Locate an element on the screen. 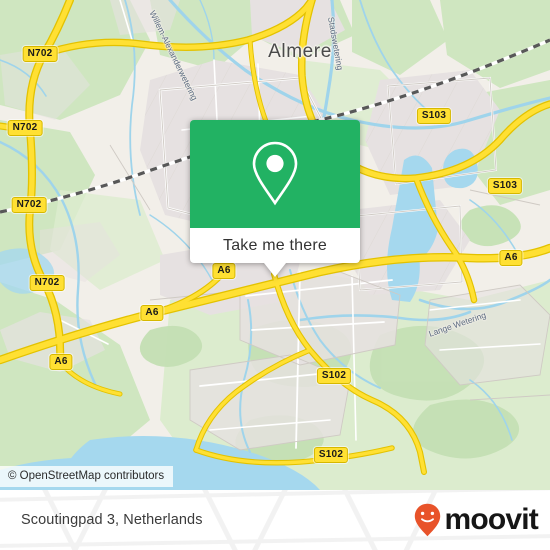 This screenshot has width=550, height=550. footer-bar: Scoutingpad 3, Netherlands moovit is located at coordinates (275, 520).